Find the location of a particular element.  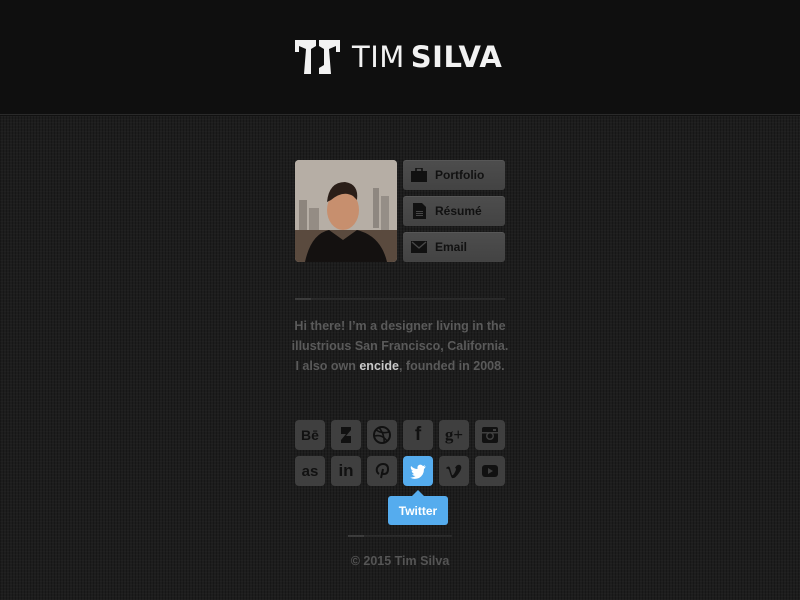

dribbble-icon is located at coordinates (382, 435).